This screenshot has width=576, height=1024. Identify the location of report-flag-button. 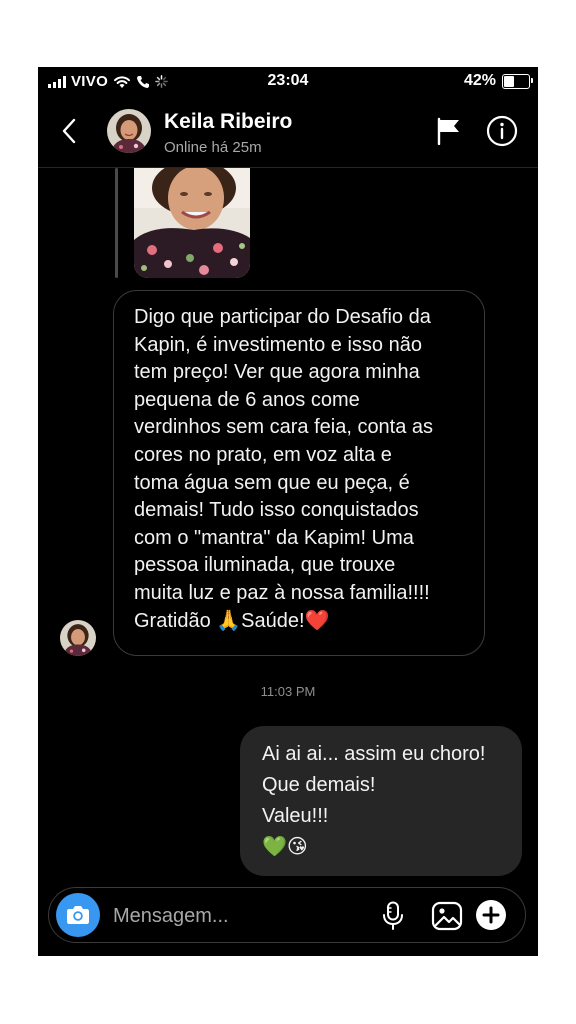
(449, 131).